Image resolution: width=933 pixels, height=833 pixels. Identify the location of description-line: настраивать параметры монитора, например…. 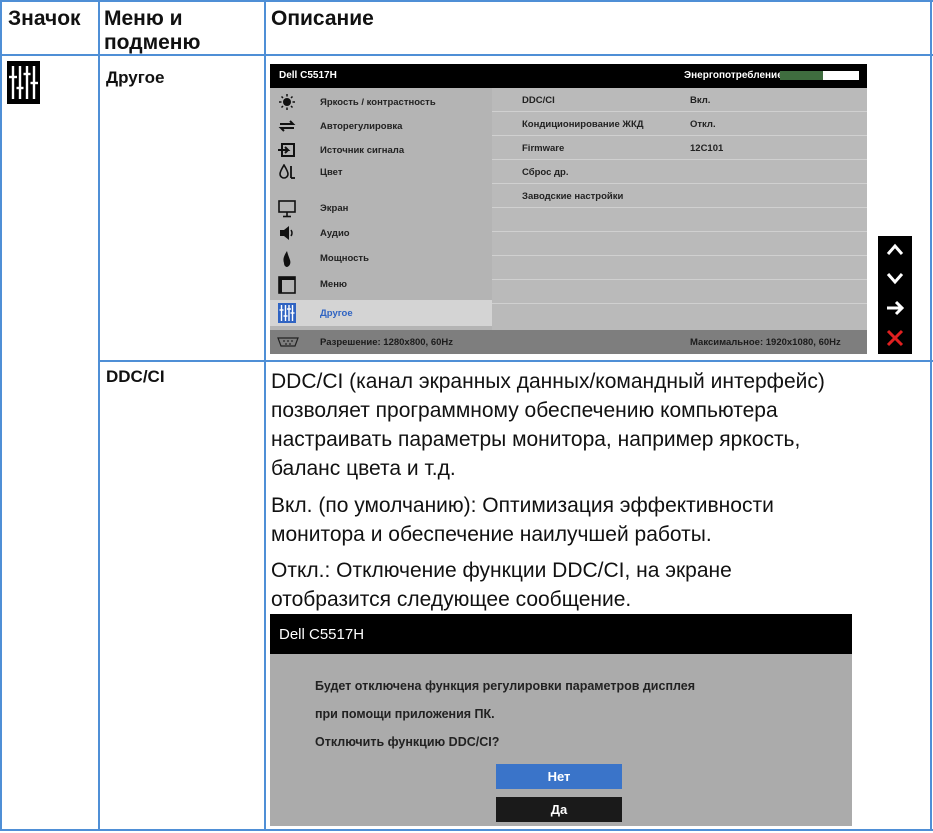
(536, 439).